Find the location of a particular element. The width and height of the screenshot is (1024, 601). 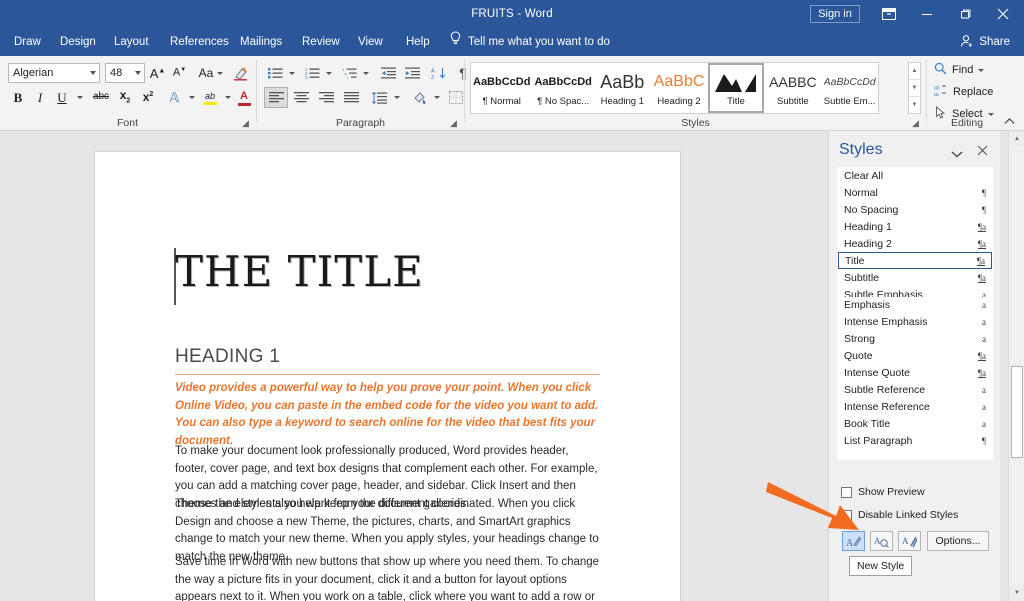

style-item-strong: Strong a is located at coordinates (915, 339).